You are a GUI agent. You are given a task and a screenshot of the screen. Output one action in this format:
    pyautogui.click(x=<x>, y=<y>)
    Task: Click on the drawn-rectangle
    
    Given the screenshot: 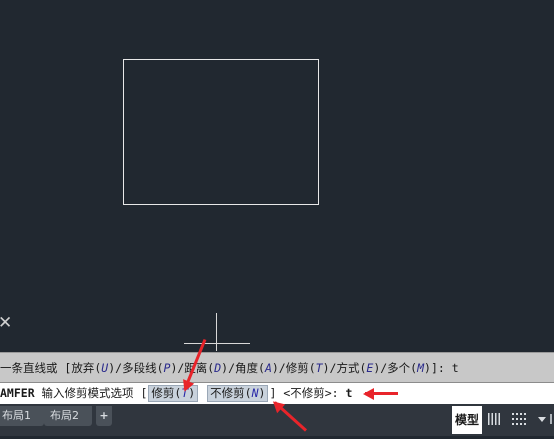 What is the action you would take?
    pyautogui.click(x=221, y=132)
    